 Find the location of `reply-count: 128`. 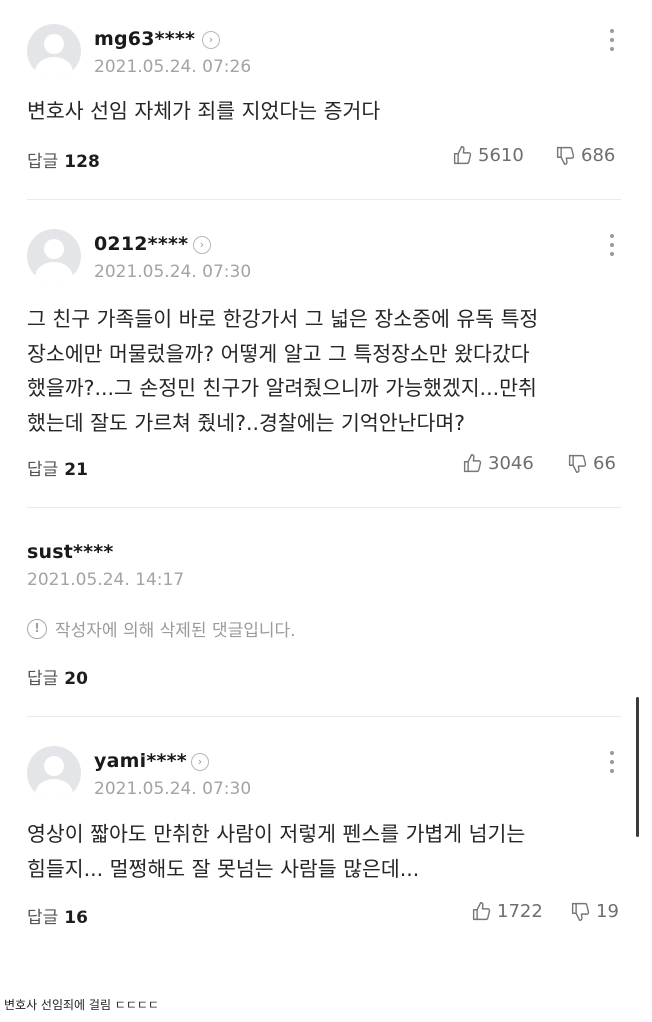

reply-count: 128 is located at coordinates (82, 162).